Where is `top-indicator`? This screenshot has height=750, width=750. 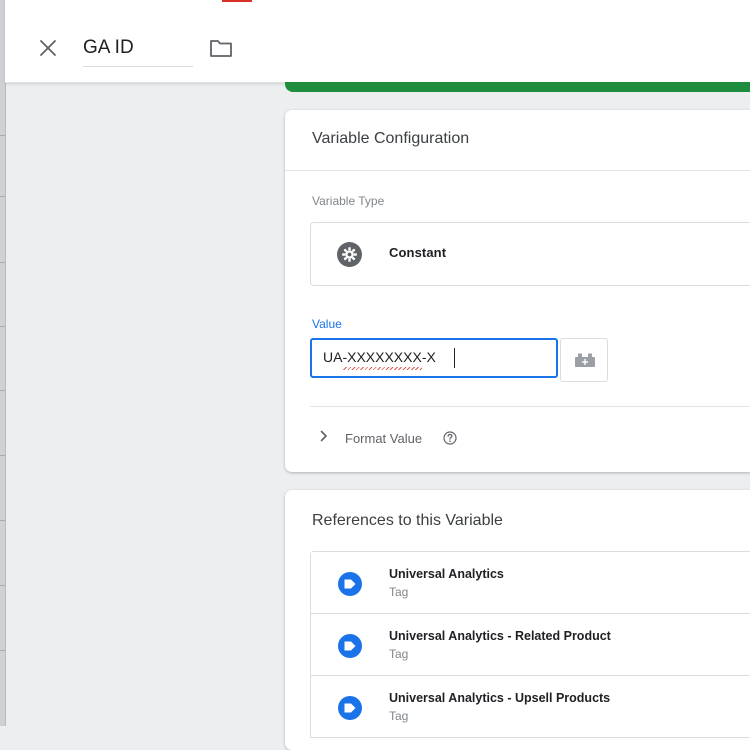 top-indicator is located at coordinates (237, 1).